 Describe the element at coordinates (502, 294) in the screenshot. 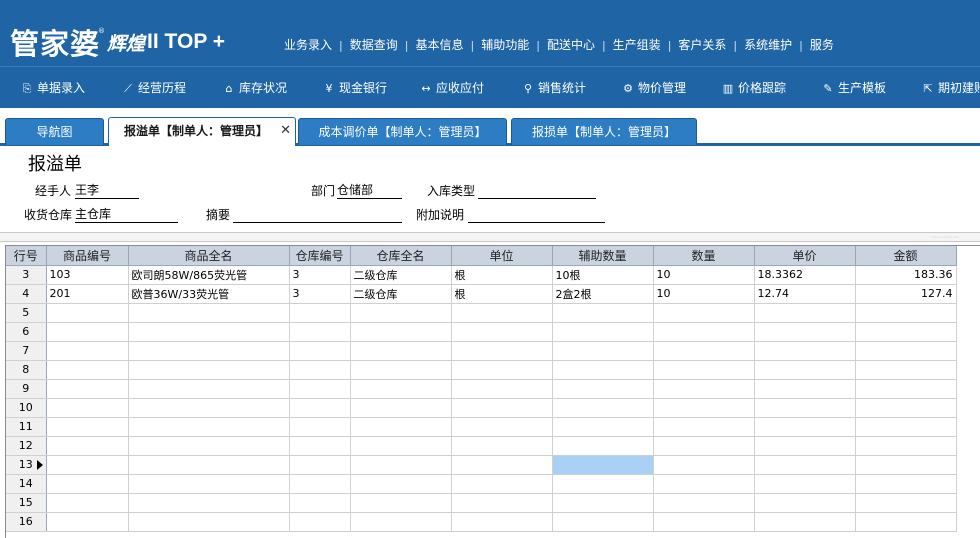

I see `grid-cell: 根` at that location.